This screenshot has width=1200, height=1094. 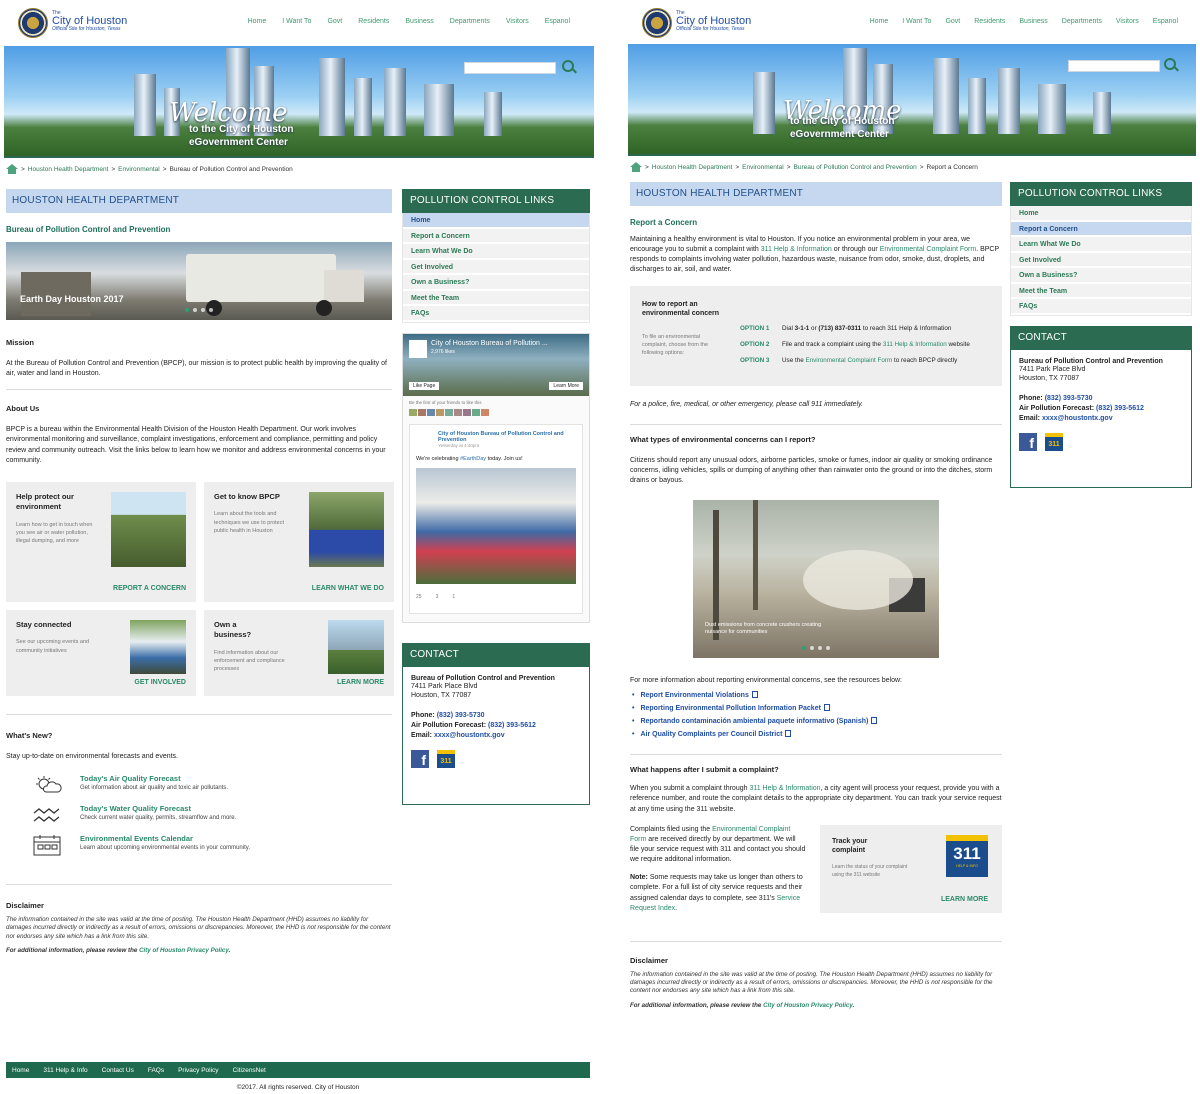 I want to click on track-learn-more-link: LEARN MORE, so click(x=964, y=899).